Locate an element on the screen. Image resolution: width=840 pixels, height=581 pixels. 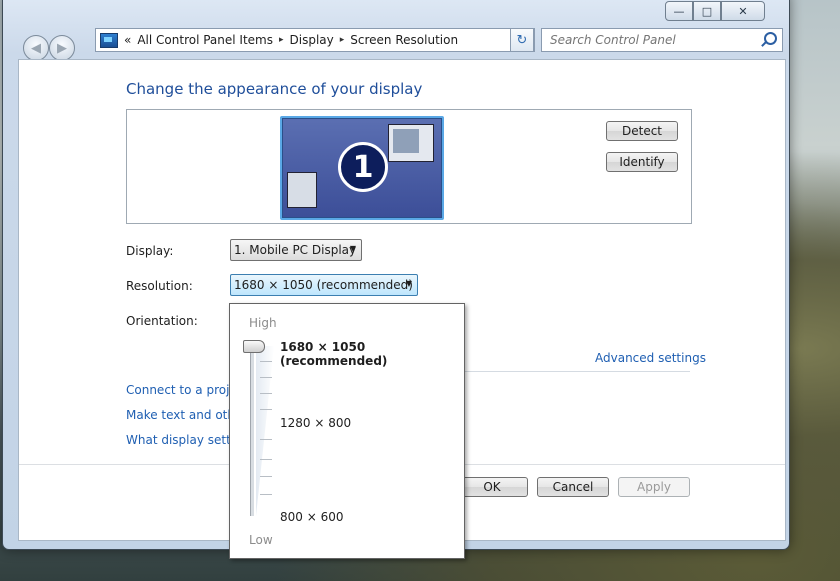
forward-arrow-icon: ▶ is located at coordinates (62, 48).